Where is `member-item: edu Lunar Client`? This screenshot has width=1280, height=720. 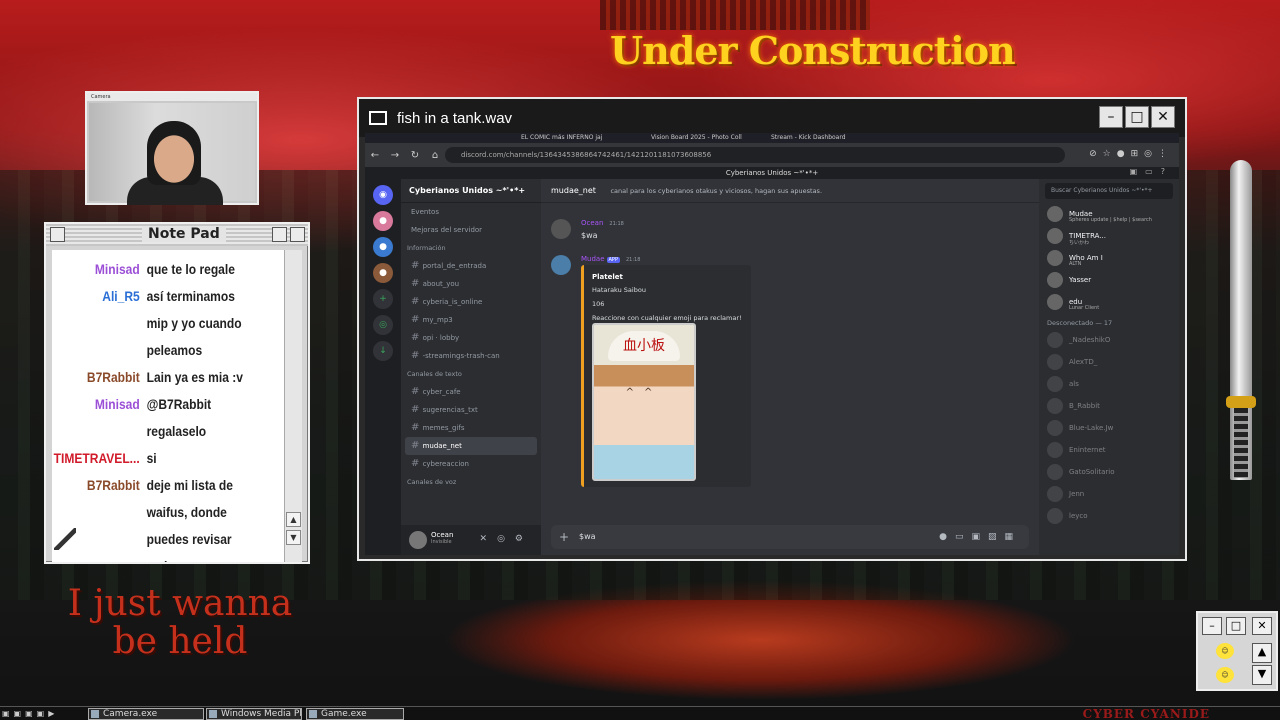
member-item: edu Lunar Client is located at coordinates (1109, 302).